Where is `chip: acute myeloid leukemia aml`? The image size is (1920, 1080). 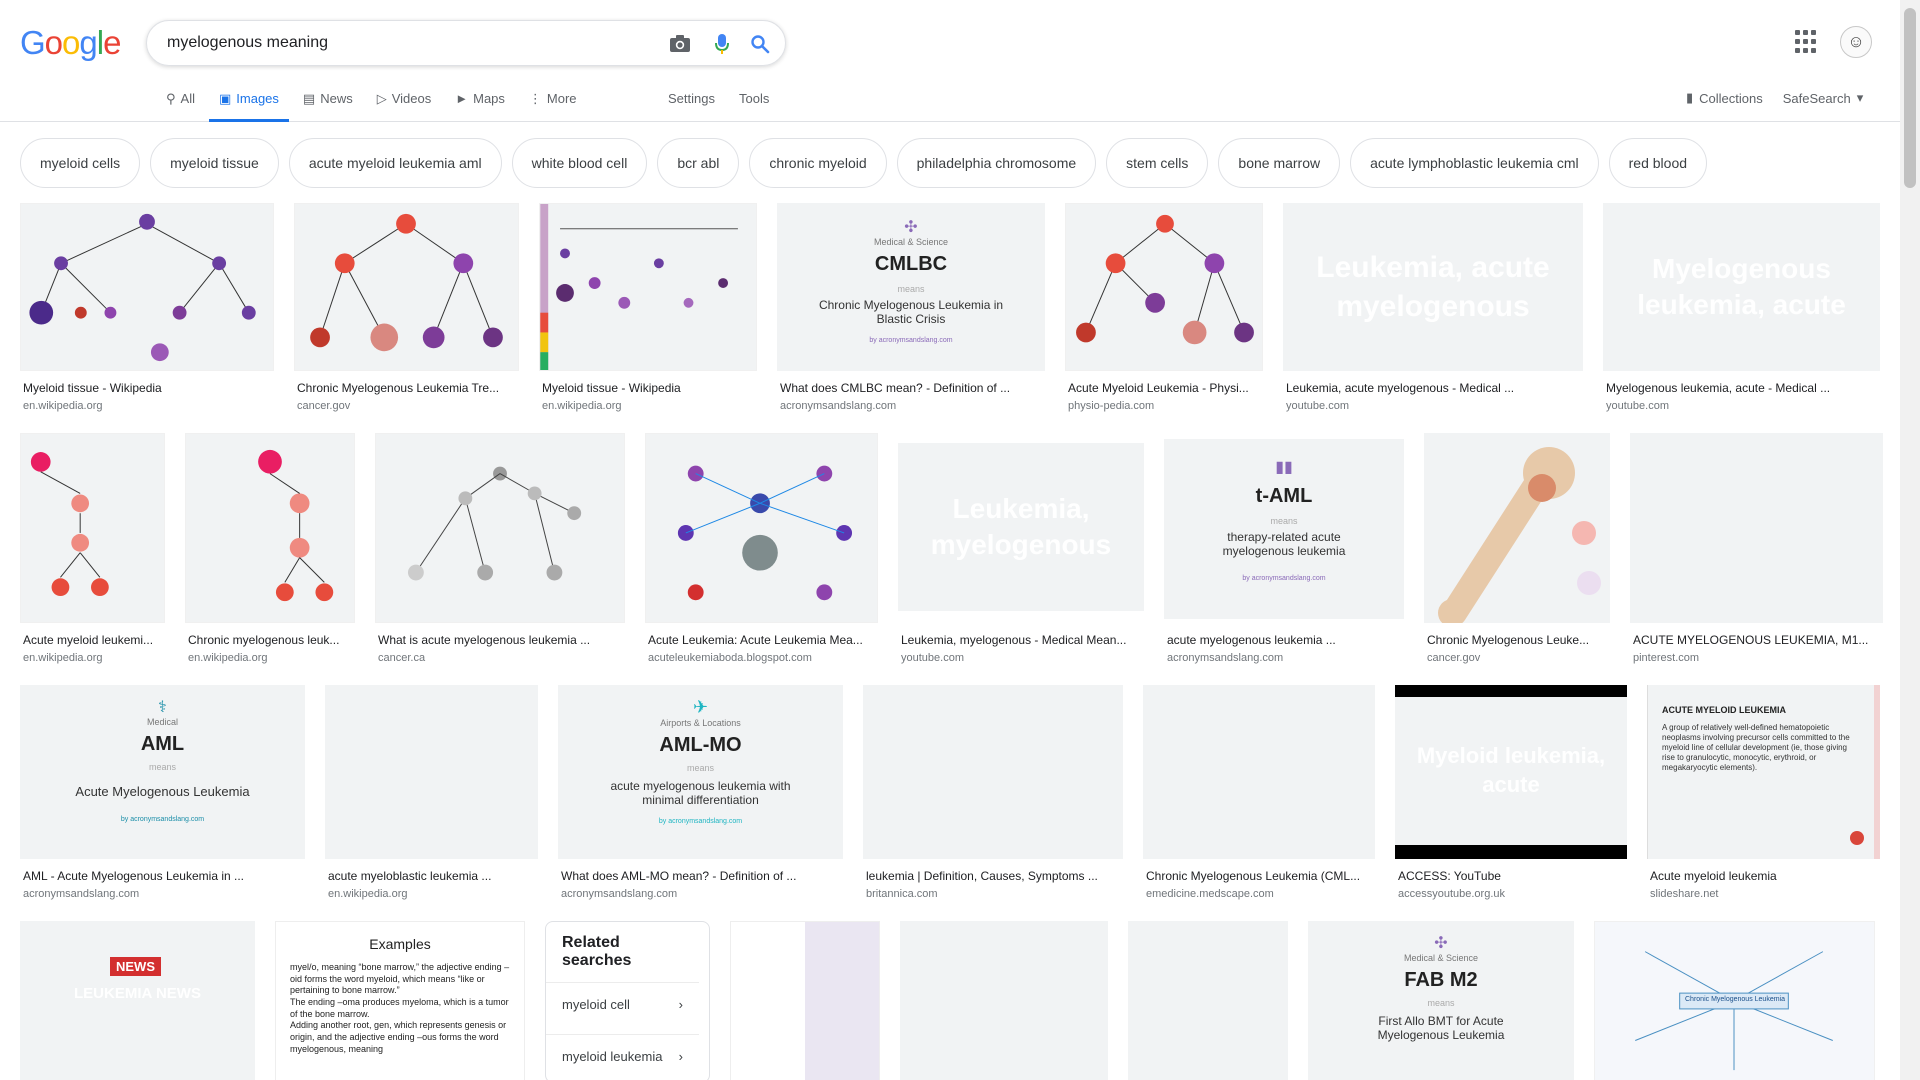
chip: acute myeloid leukemia aml is located at coordinates (395, 163).